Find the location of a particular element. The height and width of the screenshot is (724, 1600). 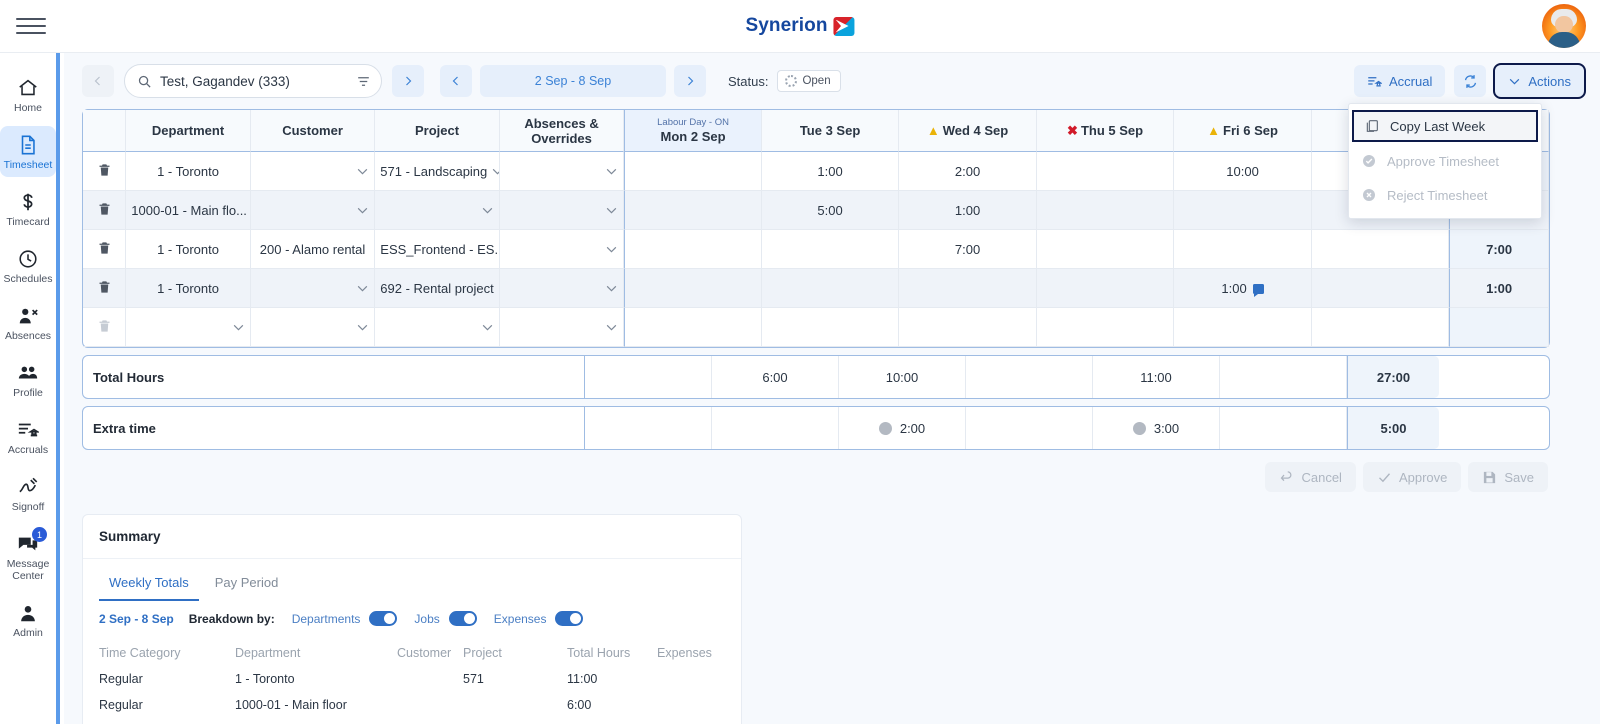

prev-employee-button is located at coordinates (98, 81).